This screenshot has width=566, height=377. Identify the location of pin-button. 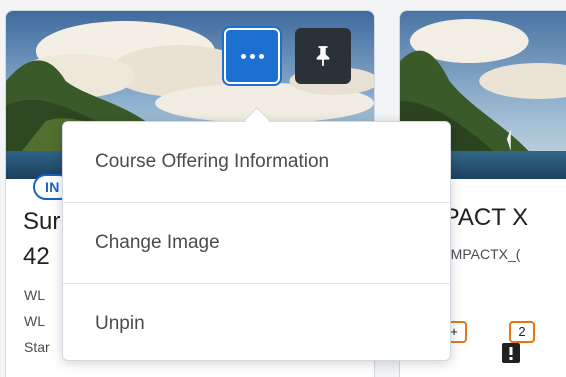
(323, 56).